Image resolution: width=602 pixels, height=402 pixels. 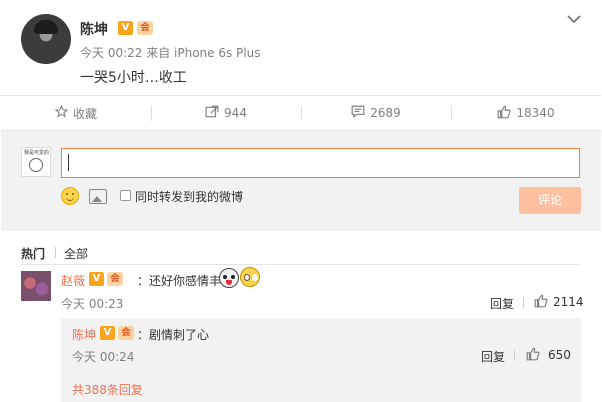 What do you see at coordinates (73, 280) in the screenshot?
I see `comment-author: 赵薇` at bounding box center [73, 280].